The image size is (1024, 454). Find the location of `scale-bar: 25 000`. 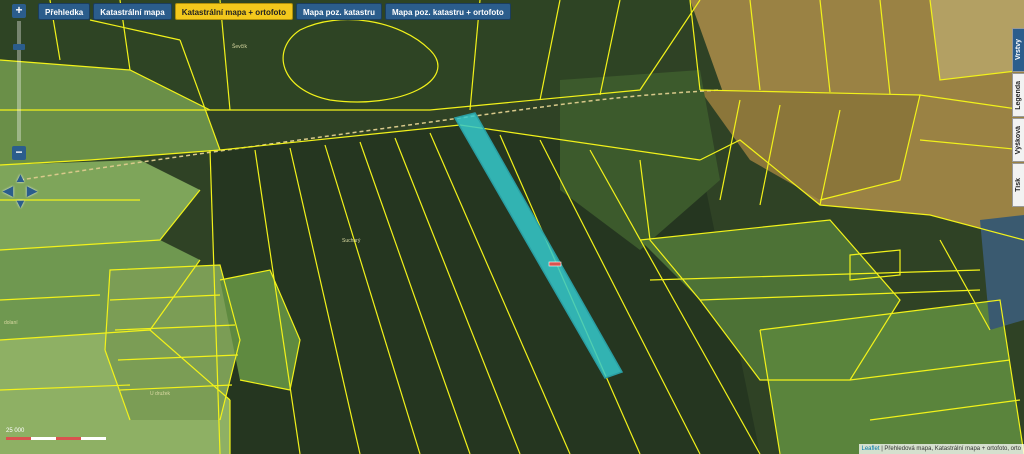

scale-bar: 25 000 is located at coordinates (56, 436).